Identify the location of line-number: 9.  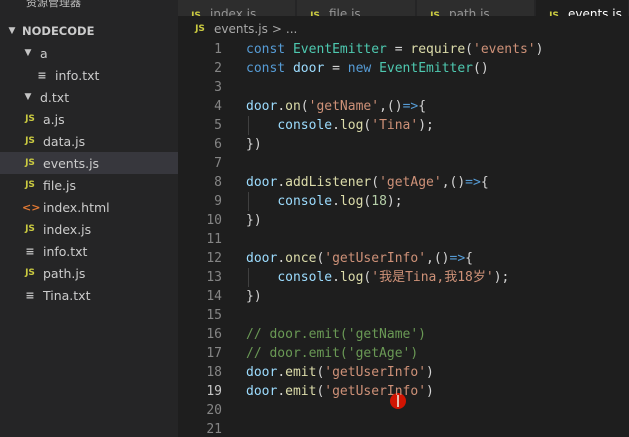
(218, 201).